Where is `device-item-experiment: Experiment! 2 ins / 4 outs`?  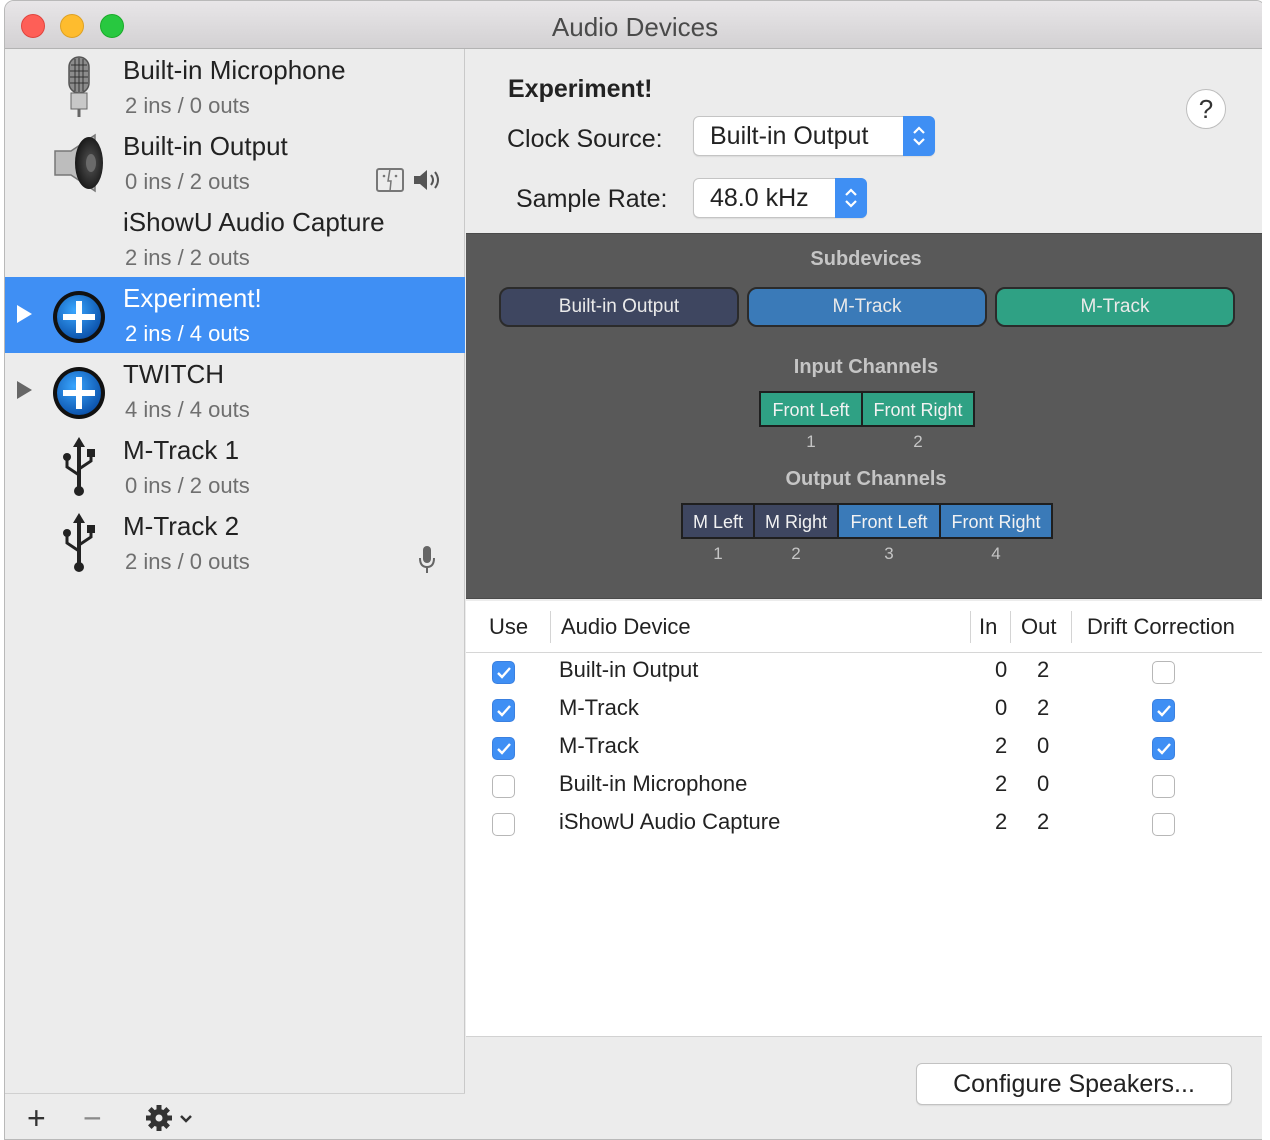 device-item-experiment: Experiment! 2 ins / 4 outs is located at coordinates (235, 315).